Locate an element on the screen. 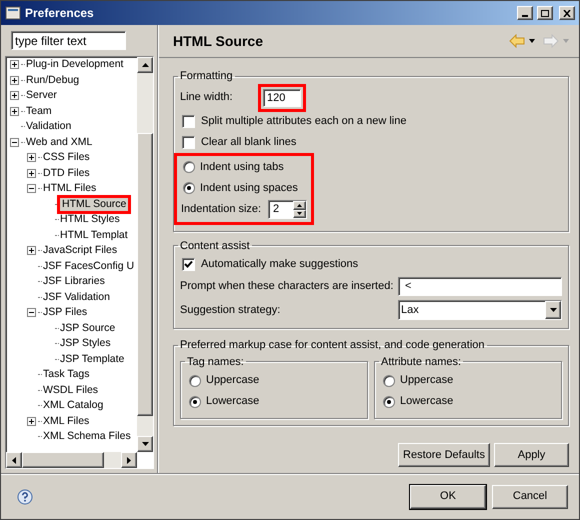 Image resolution: width=580 pixels, height=520 pixels. tree-item: Server is located at coordinates (41, 96).